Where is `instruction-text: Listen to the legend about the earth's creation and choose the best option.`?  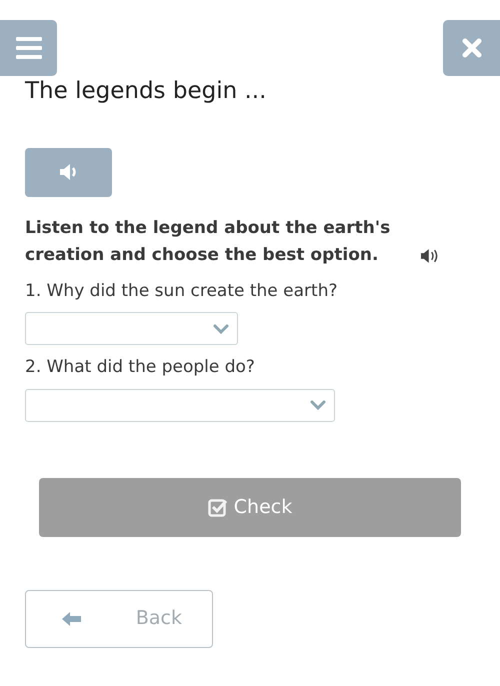 instruction-text: Listen to the legend about the earth's creation and choose the best option. is located at coordinates (208, 241).